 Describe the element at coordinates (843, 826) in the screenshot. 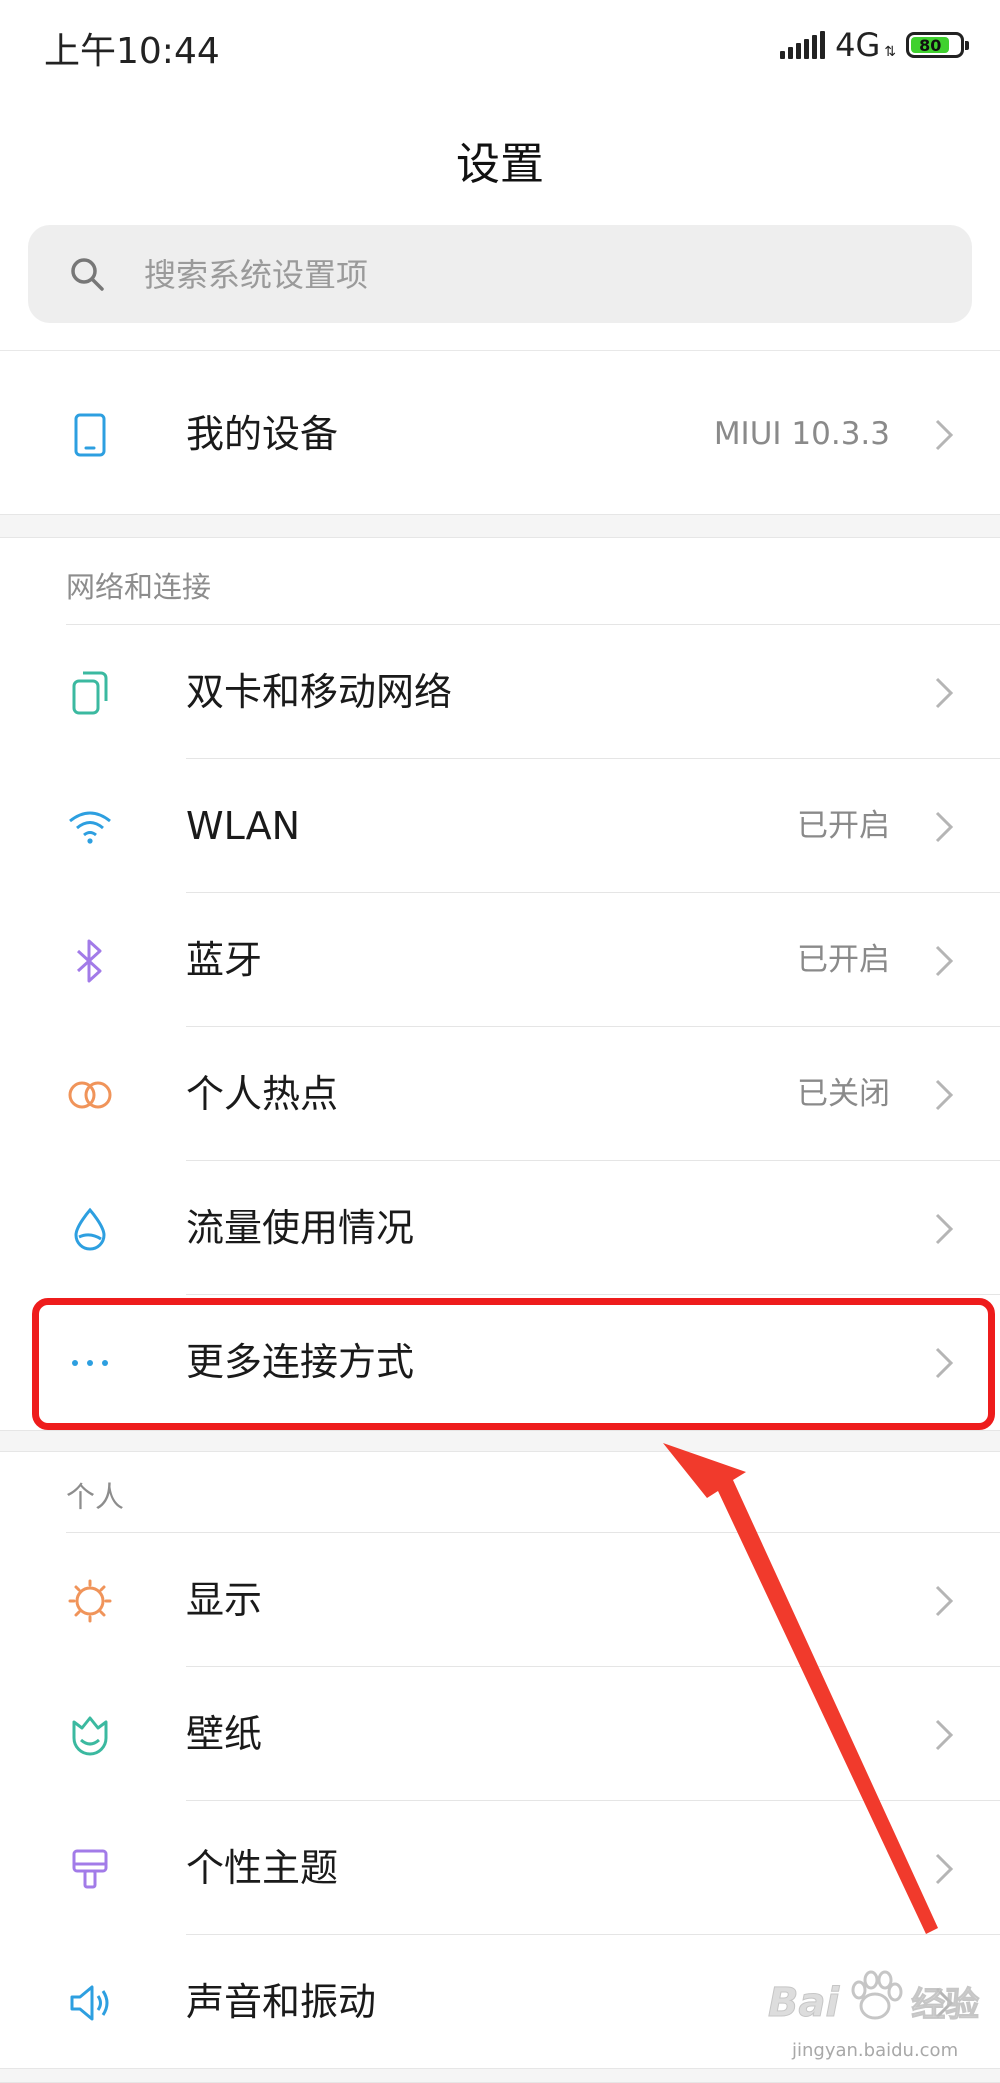

I see `wlan-status: 已开启` at that location.